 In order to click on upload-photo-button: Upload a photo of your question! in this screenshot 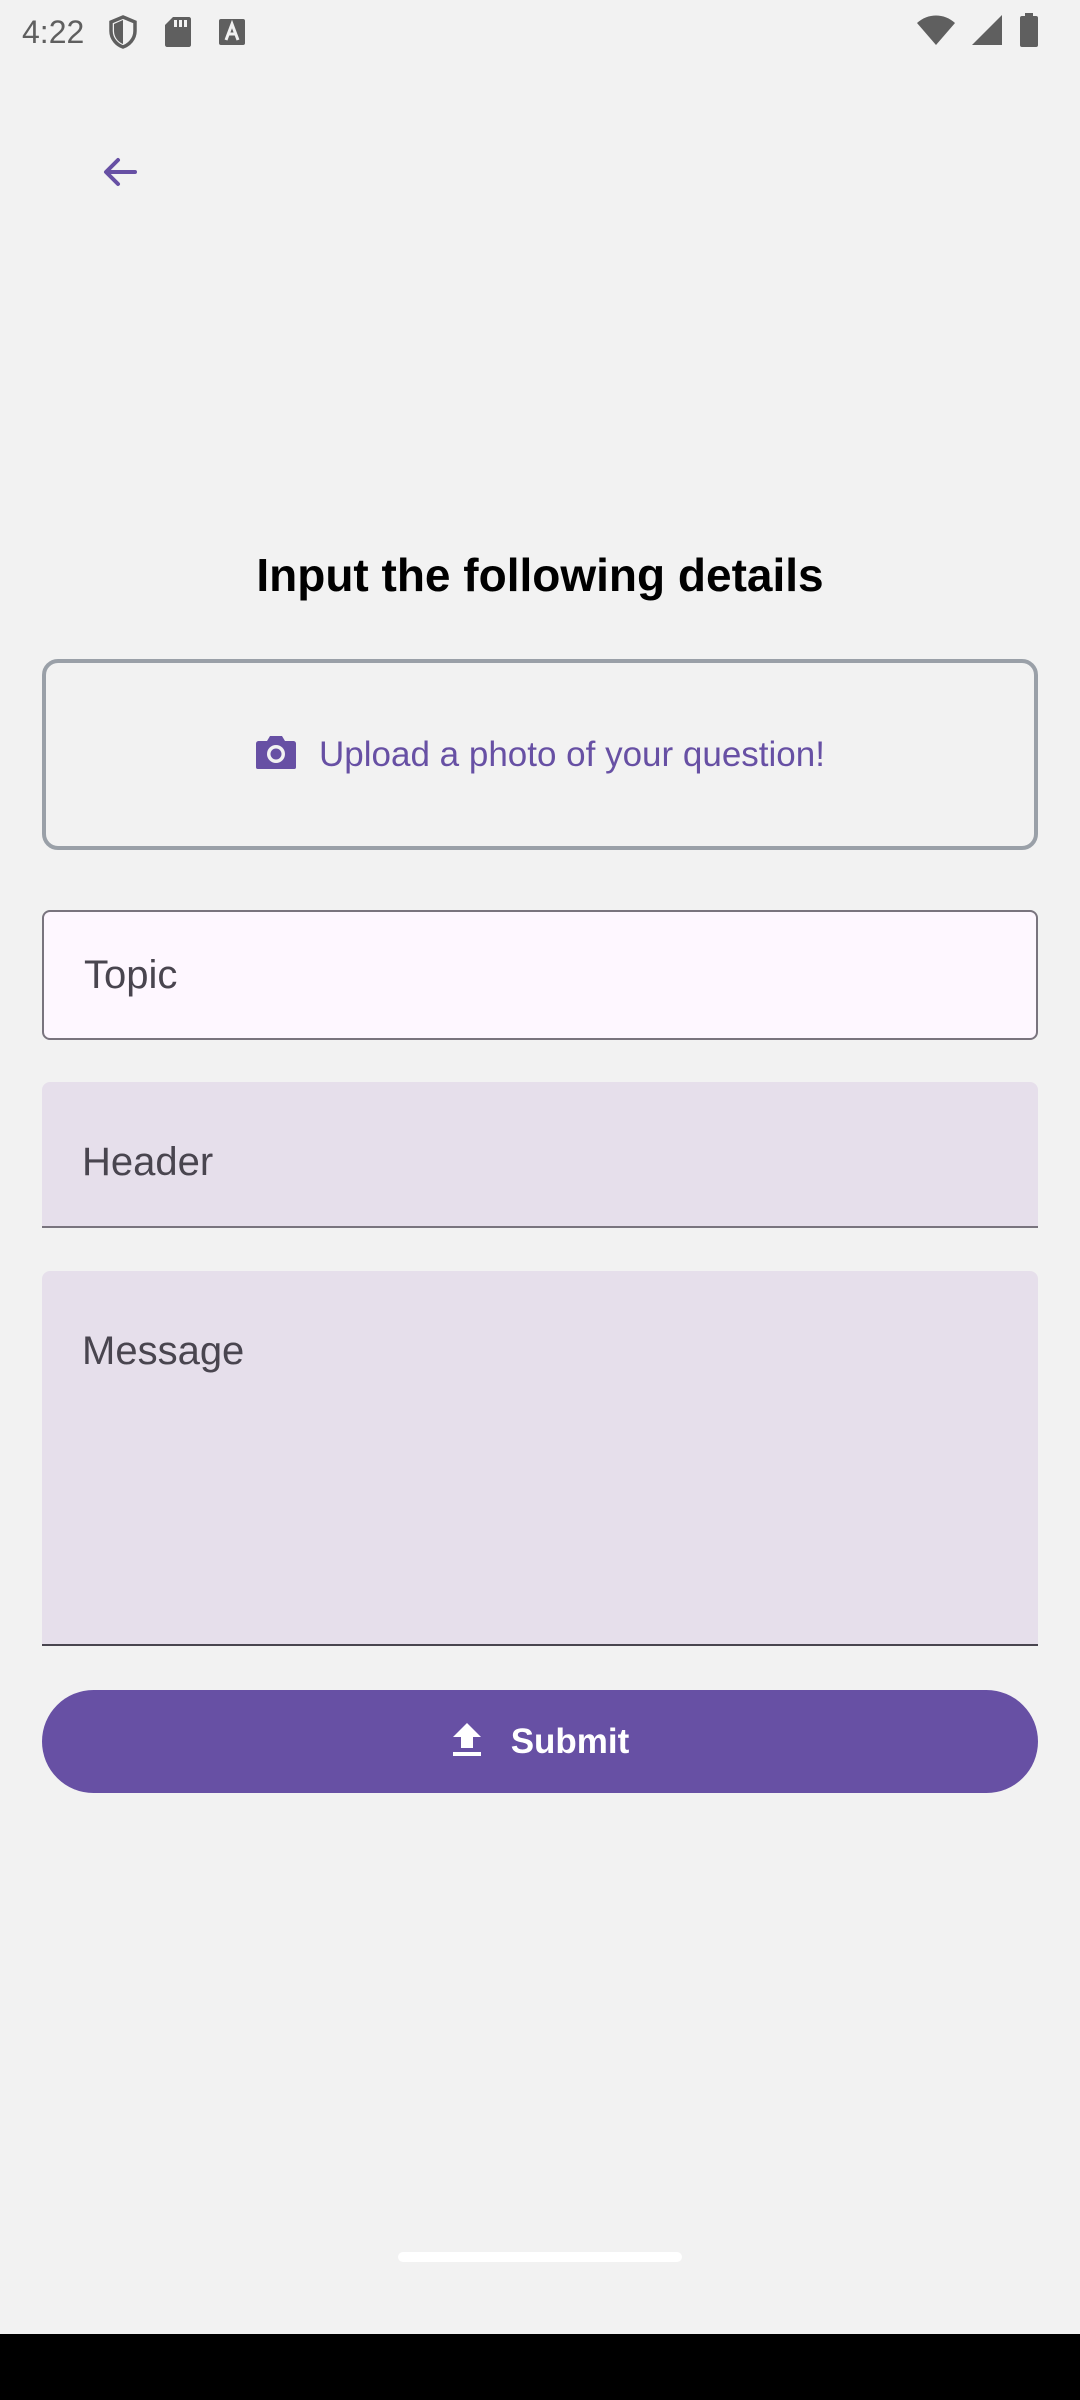, I will do `click(540, 754)`.